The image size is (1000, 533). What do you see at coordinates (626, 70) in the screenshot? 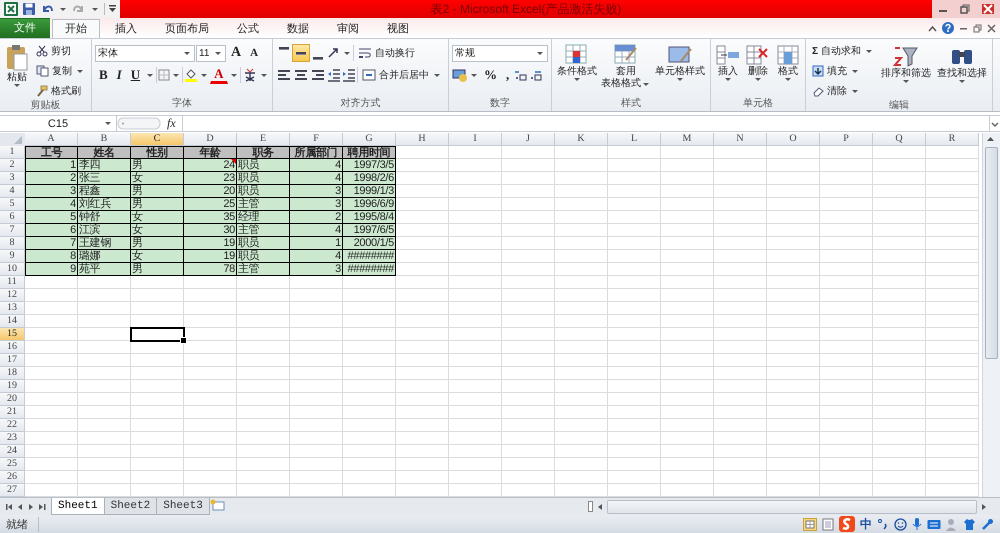
I see `ribbon-button: 套用 表格格式` at bounding box center [626, 70].